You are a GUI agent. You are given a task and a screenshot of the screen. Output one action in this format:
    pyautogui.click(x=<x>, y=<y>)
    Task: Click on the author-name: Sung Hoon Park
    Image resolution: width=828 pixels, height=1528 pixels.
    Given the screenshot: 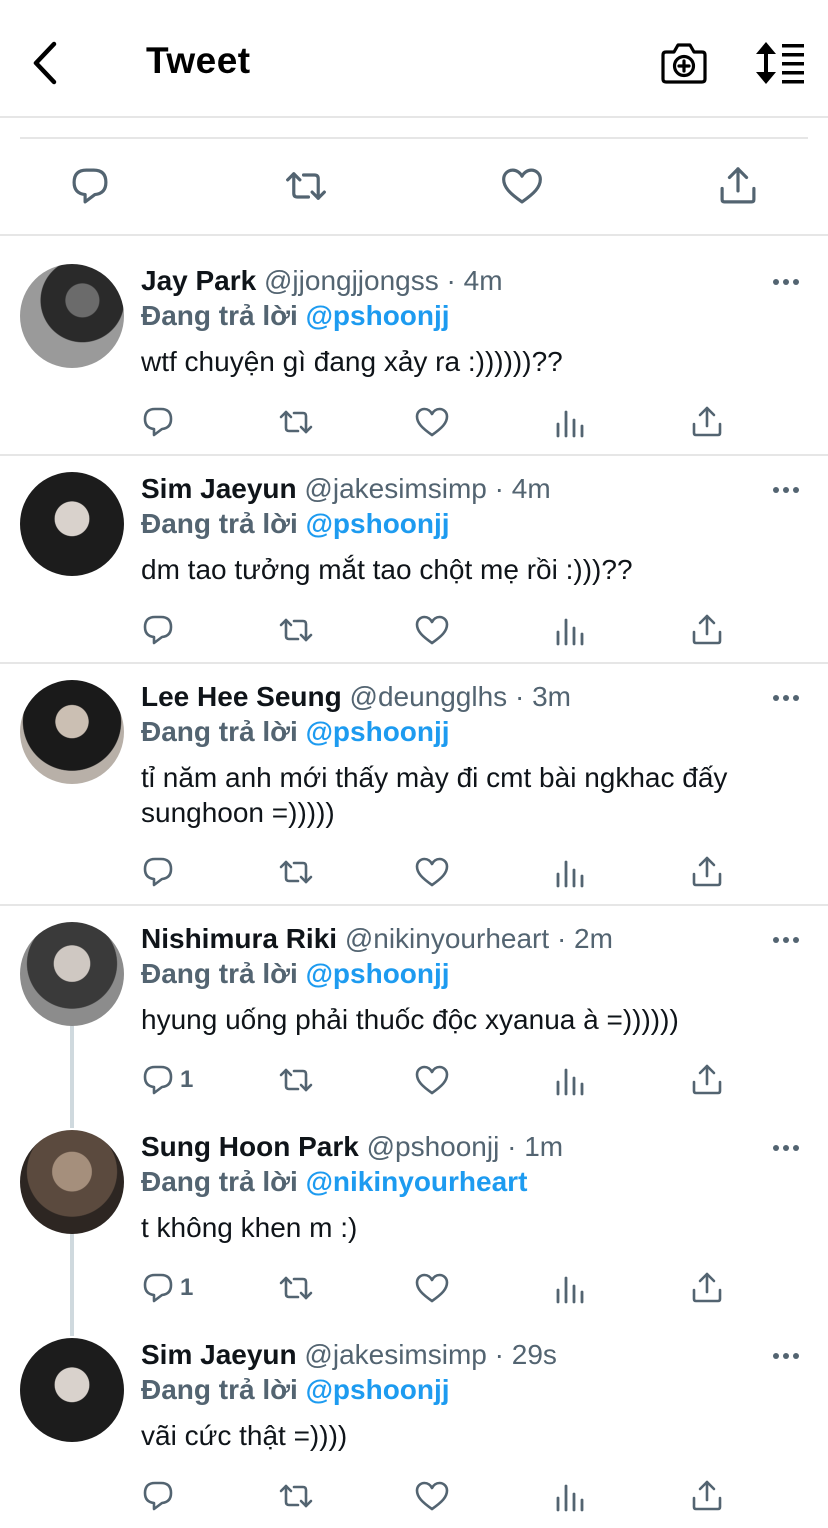 What is the action you would take?
    pyautogui.click(x=250, y=1146)
    